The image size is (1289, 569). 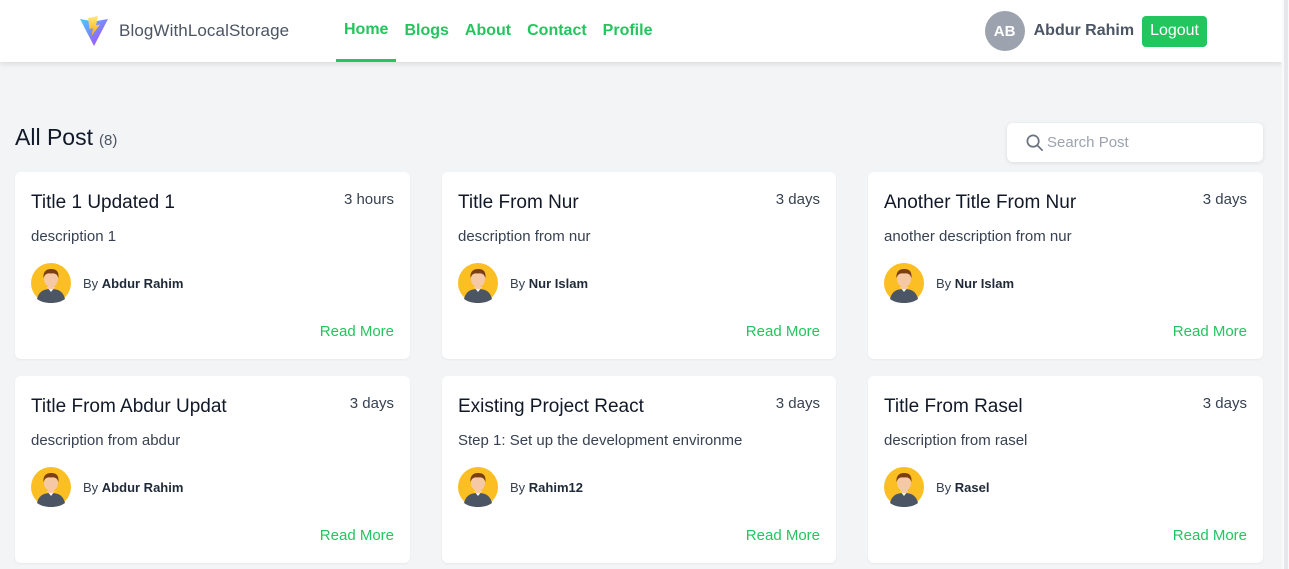 I want to click on search-box, so click(x=1135, y=142).